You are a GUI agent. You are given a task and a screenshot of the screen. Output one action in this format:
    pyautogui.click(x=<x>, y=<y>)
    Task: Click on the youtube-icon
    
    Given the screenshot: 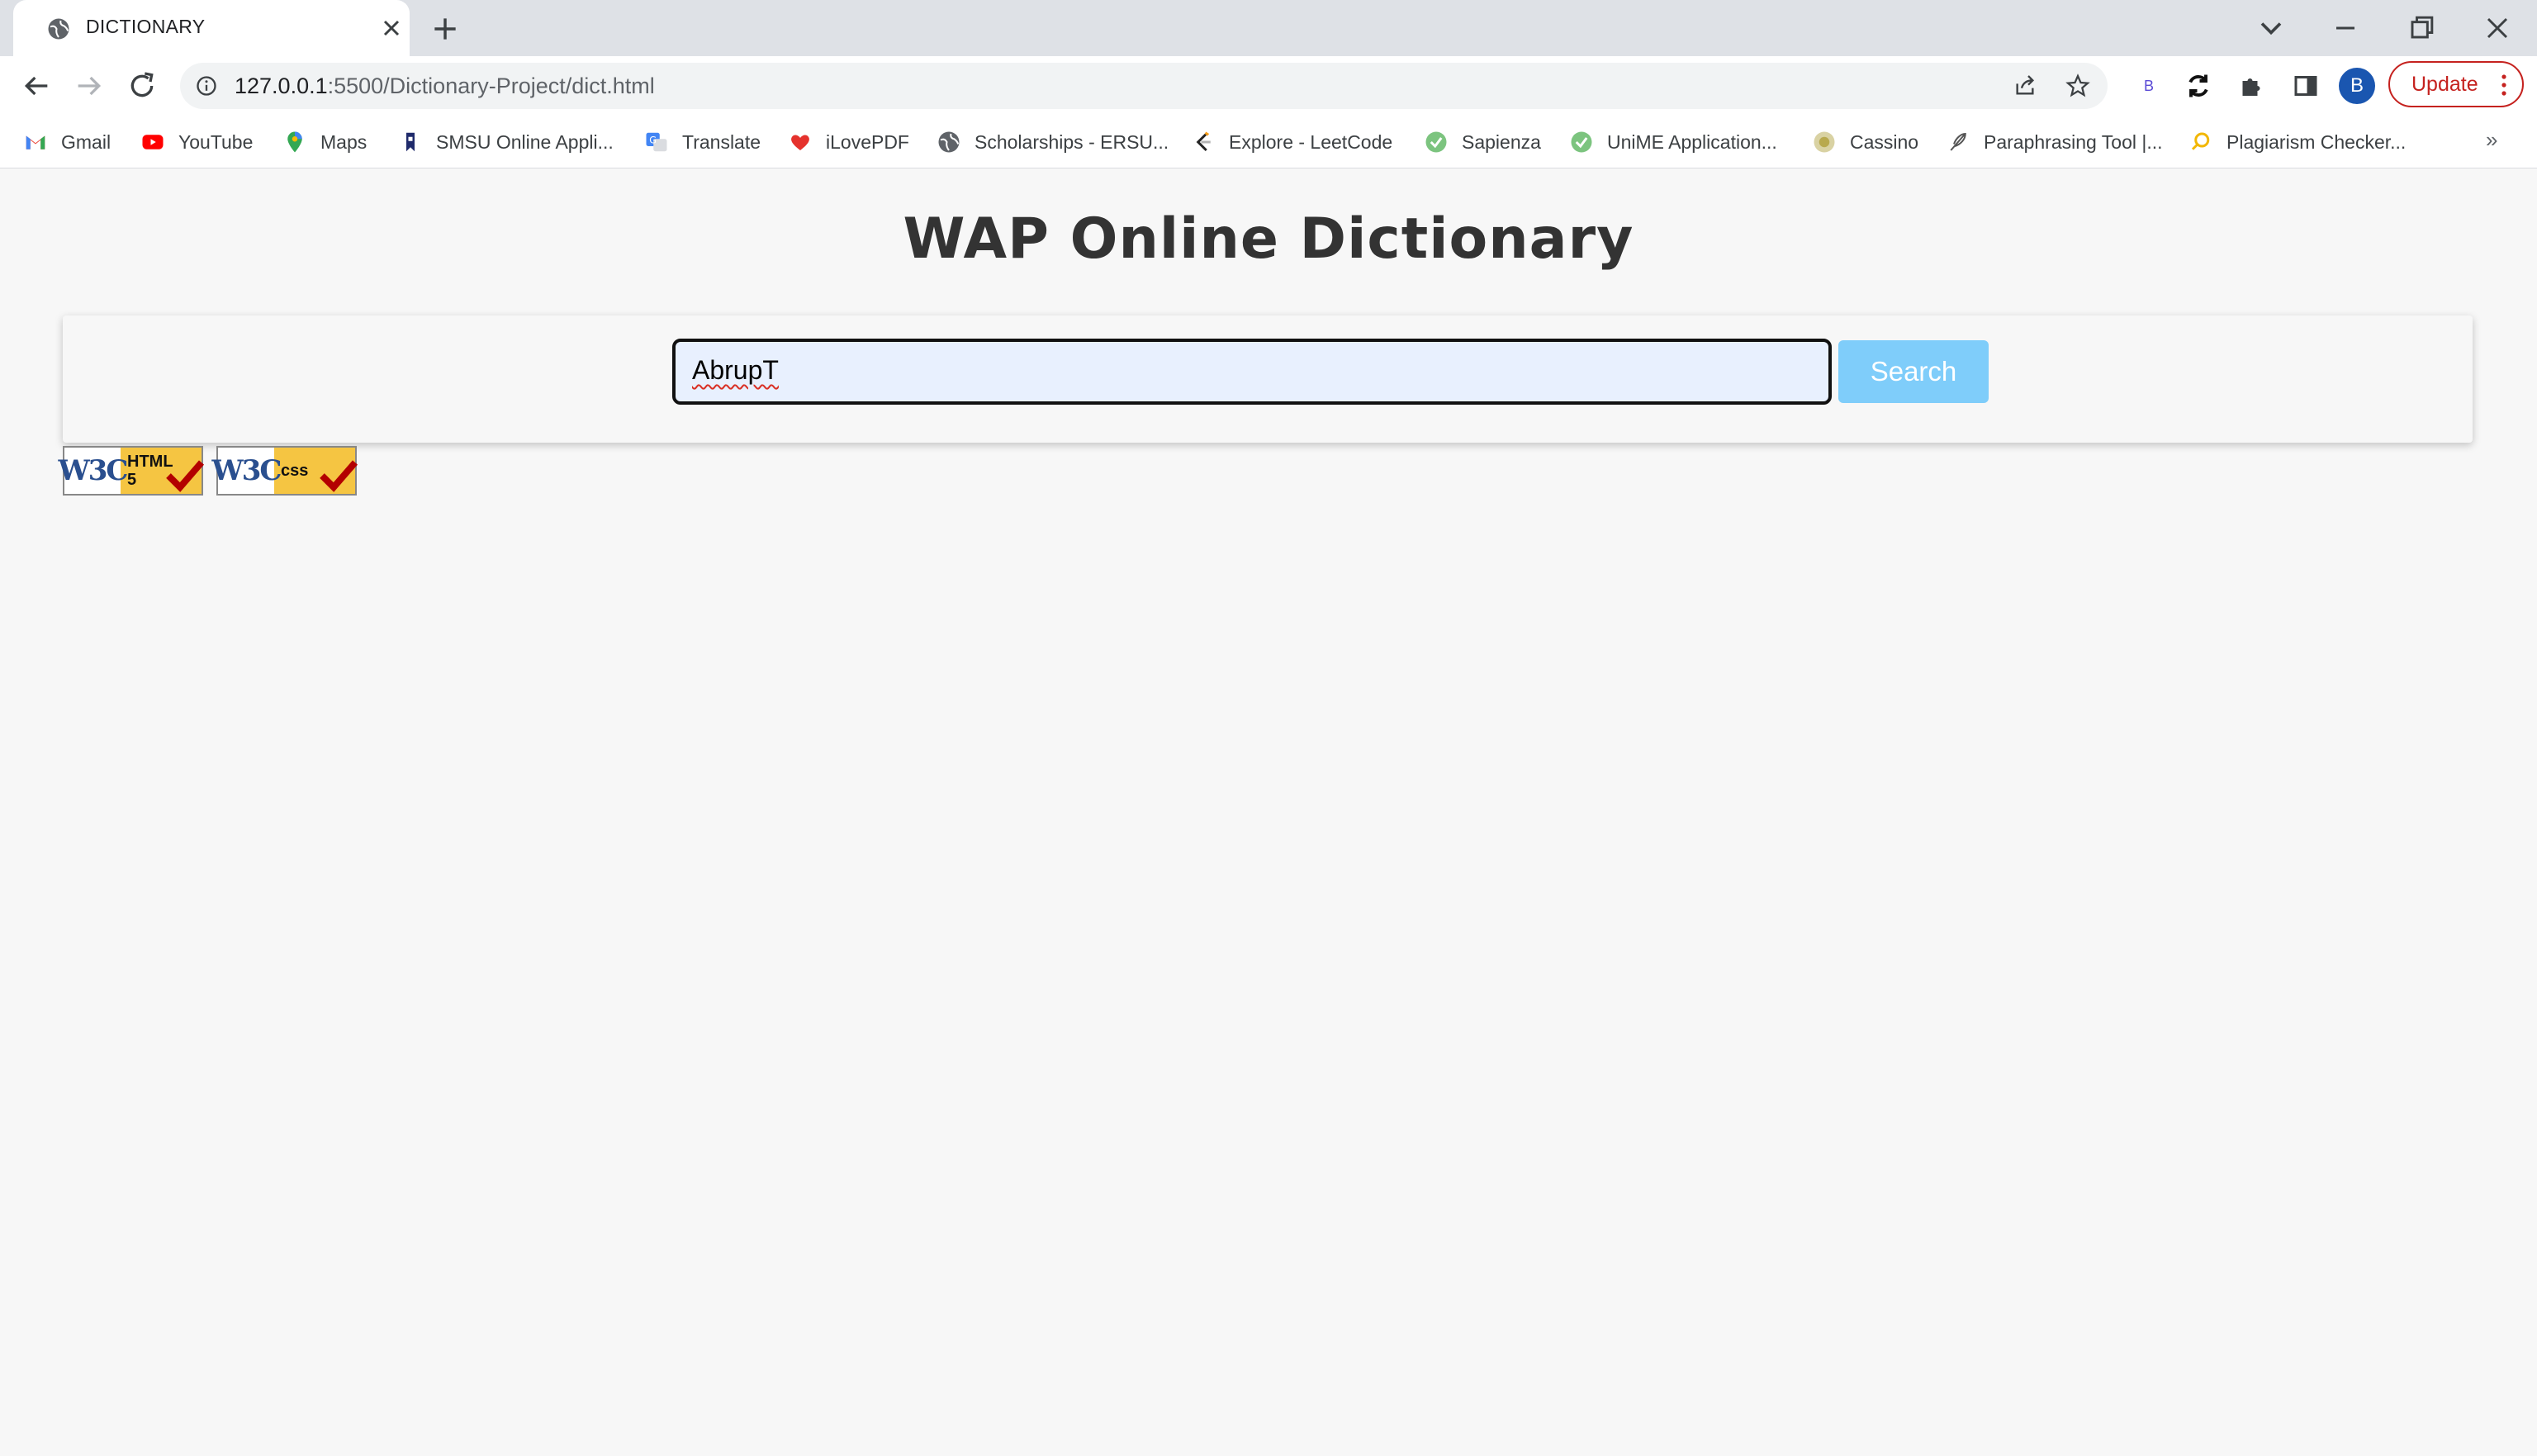 What is the action you would take?
    pyautogui.click(x=153, y=142)
    